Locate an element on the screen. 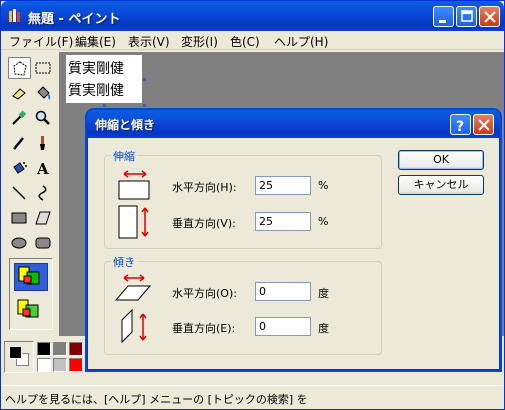 The image size is (505, 410). polygon-tool is located at coordinates (43, 218).